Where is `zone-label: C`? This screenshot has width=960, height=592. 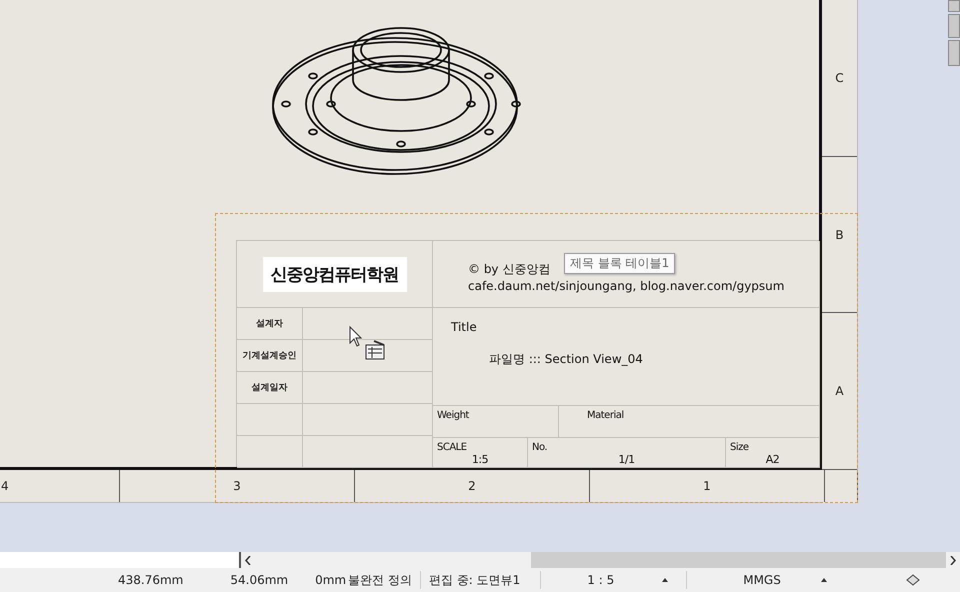
zone-label: C is located at coordinates (839, 77).